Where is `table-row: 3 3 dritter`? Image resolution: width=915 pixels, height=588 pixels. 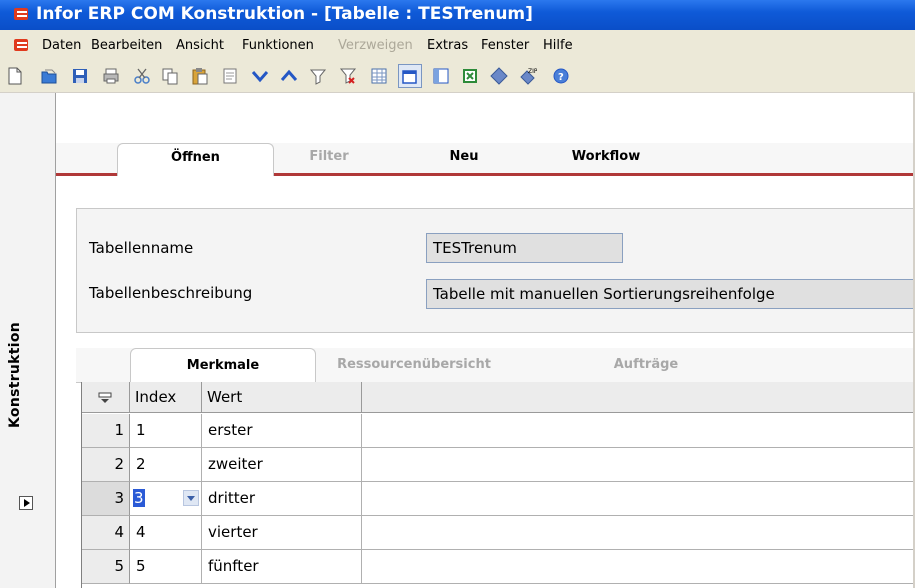
table-row: 3 3 dritter is located at coordinates (498, 499).